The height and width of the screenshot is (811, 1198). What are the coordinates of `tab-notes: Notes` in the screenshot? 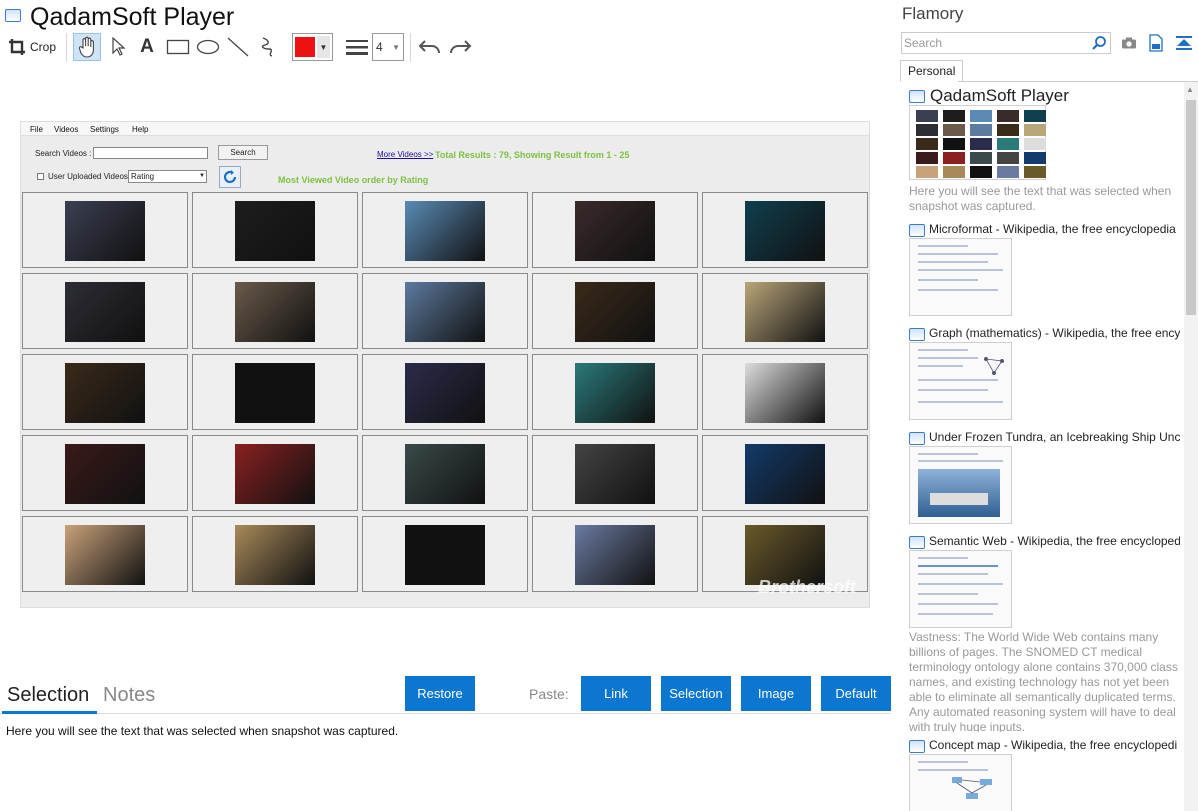 It's located at (129, 695).